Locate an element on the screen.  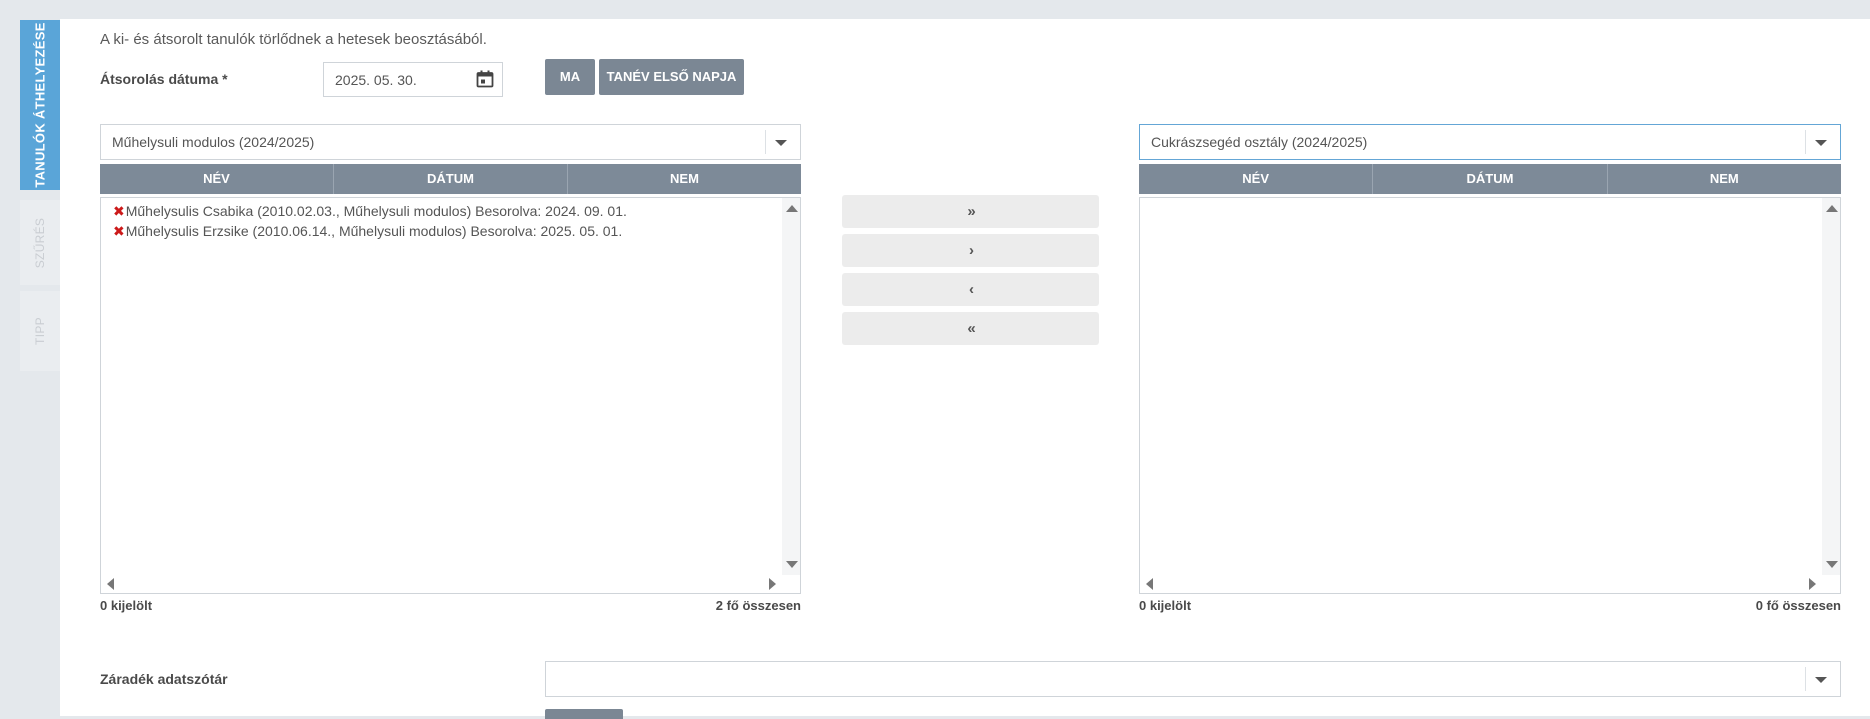
move-all-right-icon: » is located at coordinates (971, 211).